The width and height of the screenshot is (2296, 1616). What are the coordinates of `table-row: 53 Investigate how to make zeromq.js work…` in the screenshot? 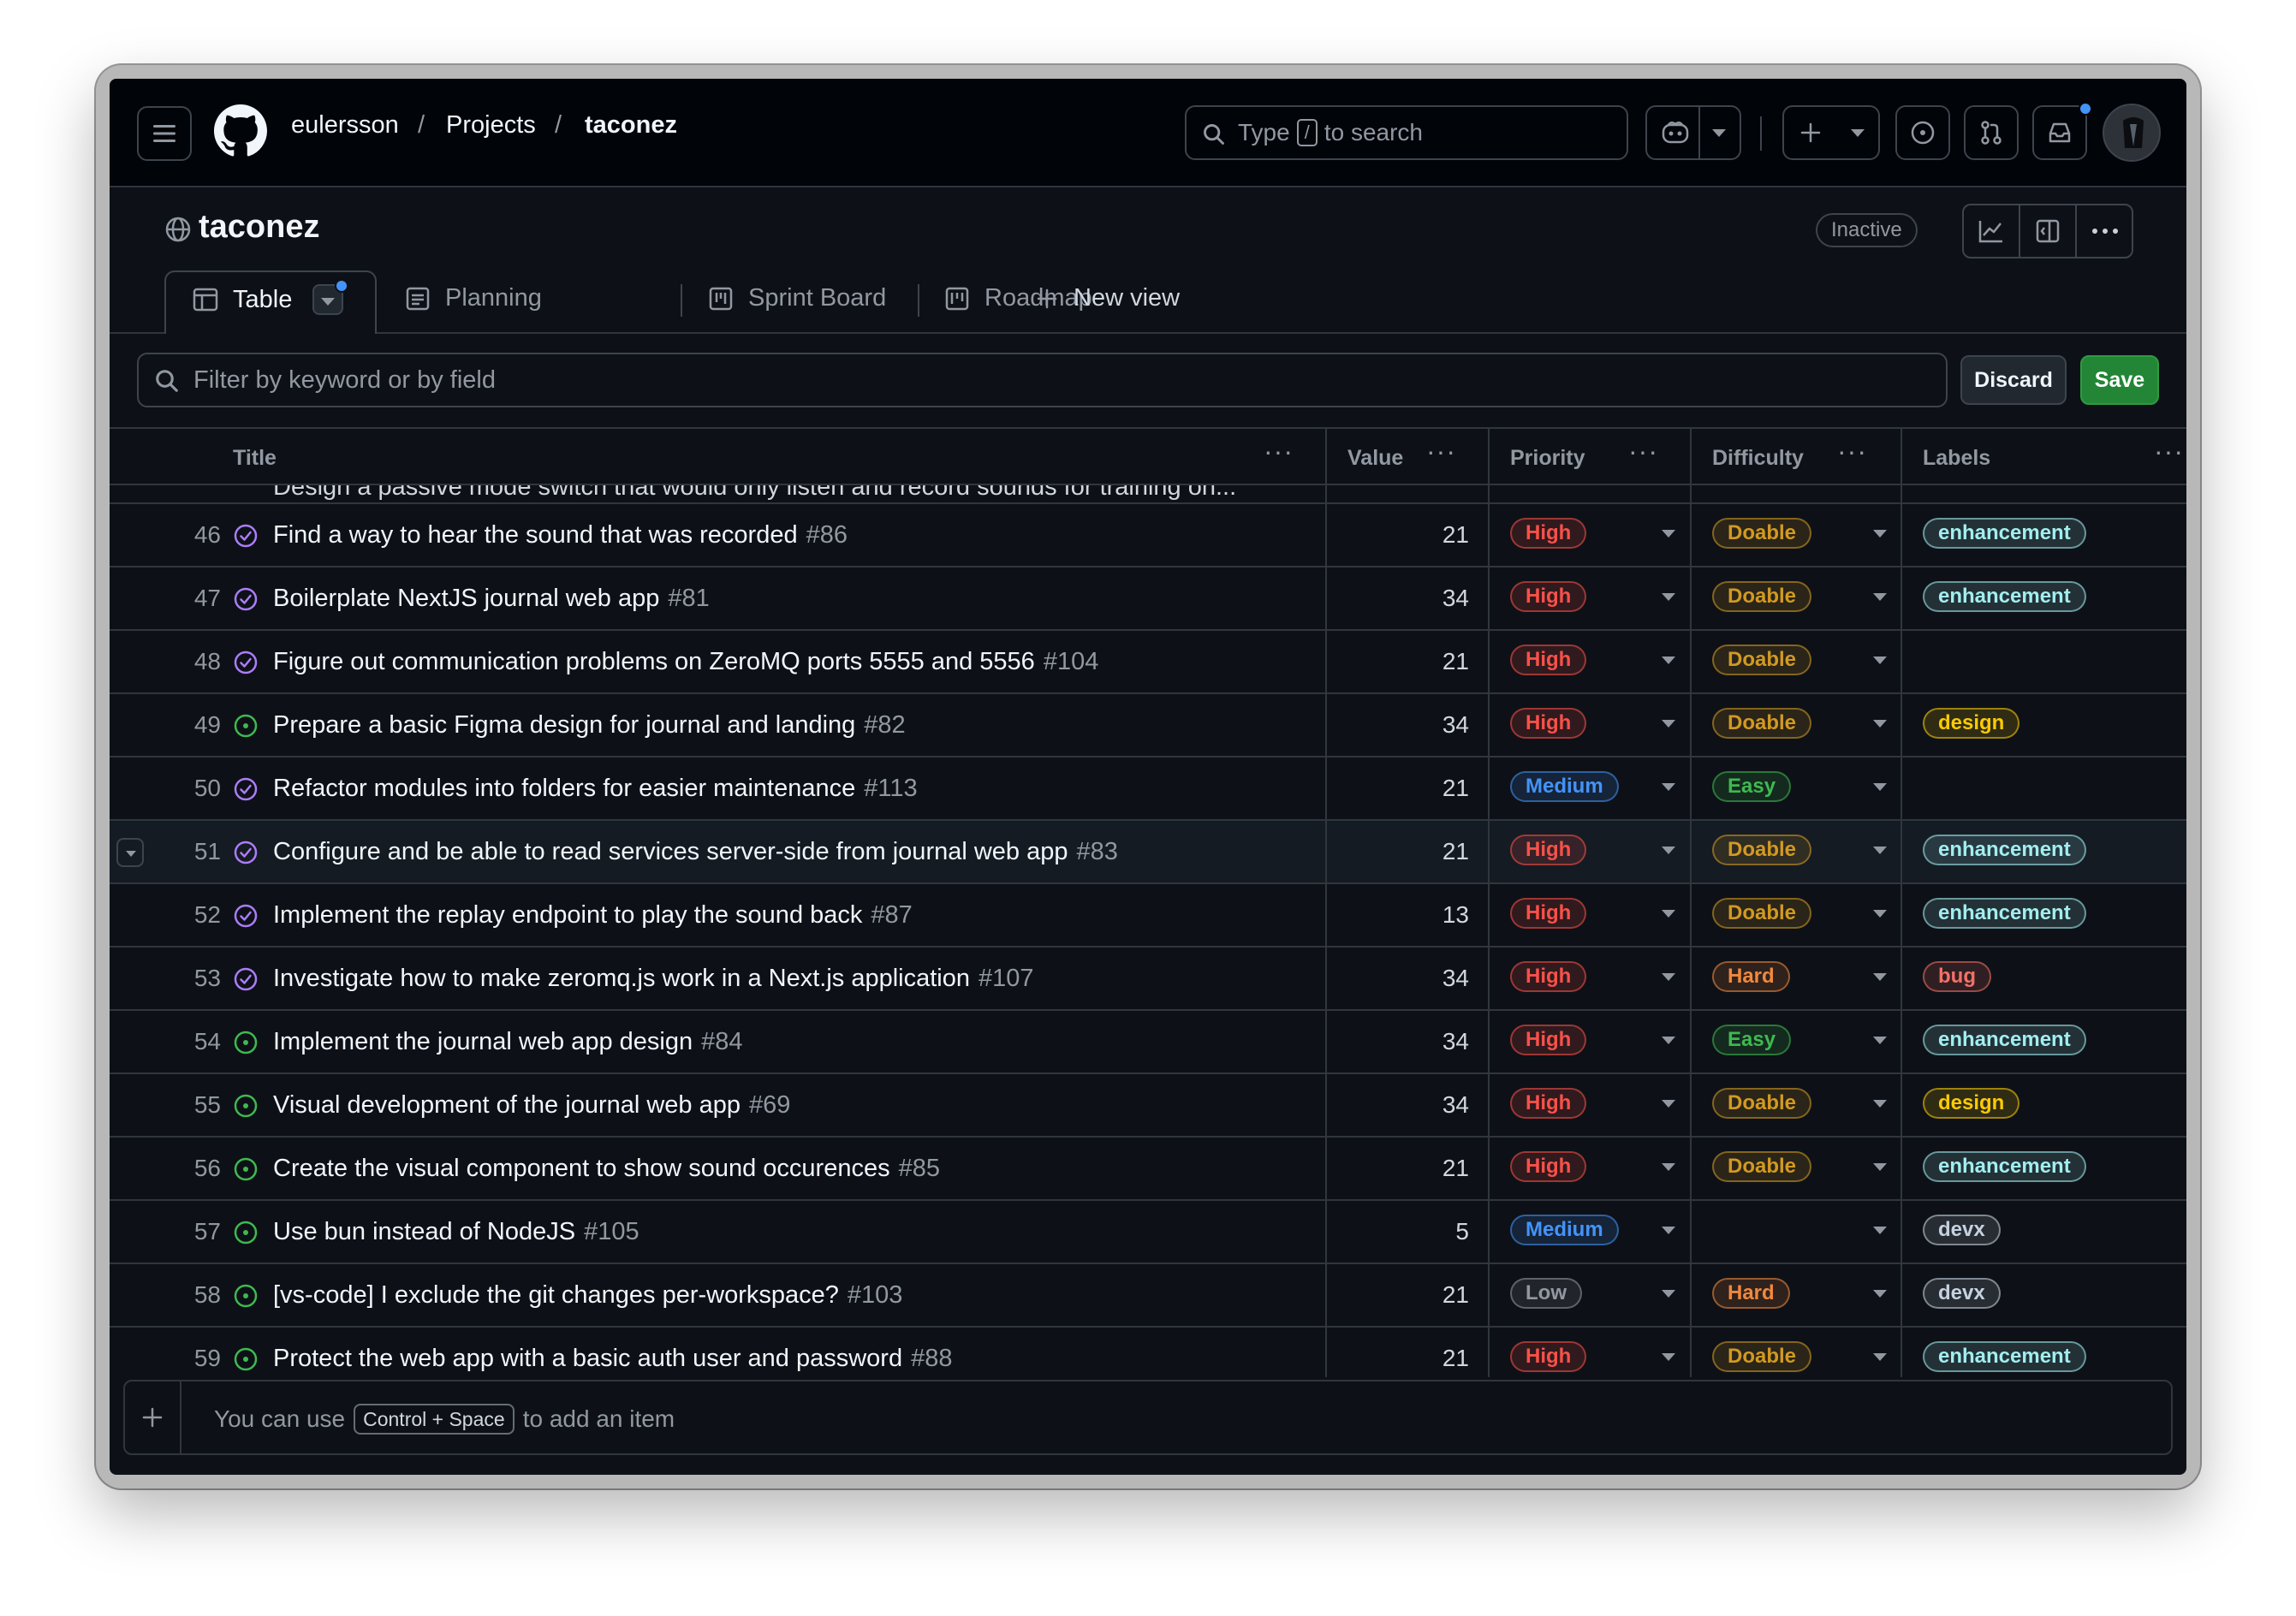 It's located at (1148, 979).